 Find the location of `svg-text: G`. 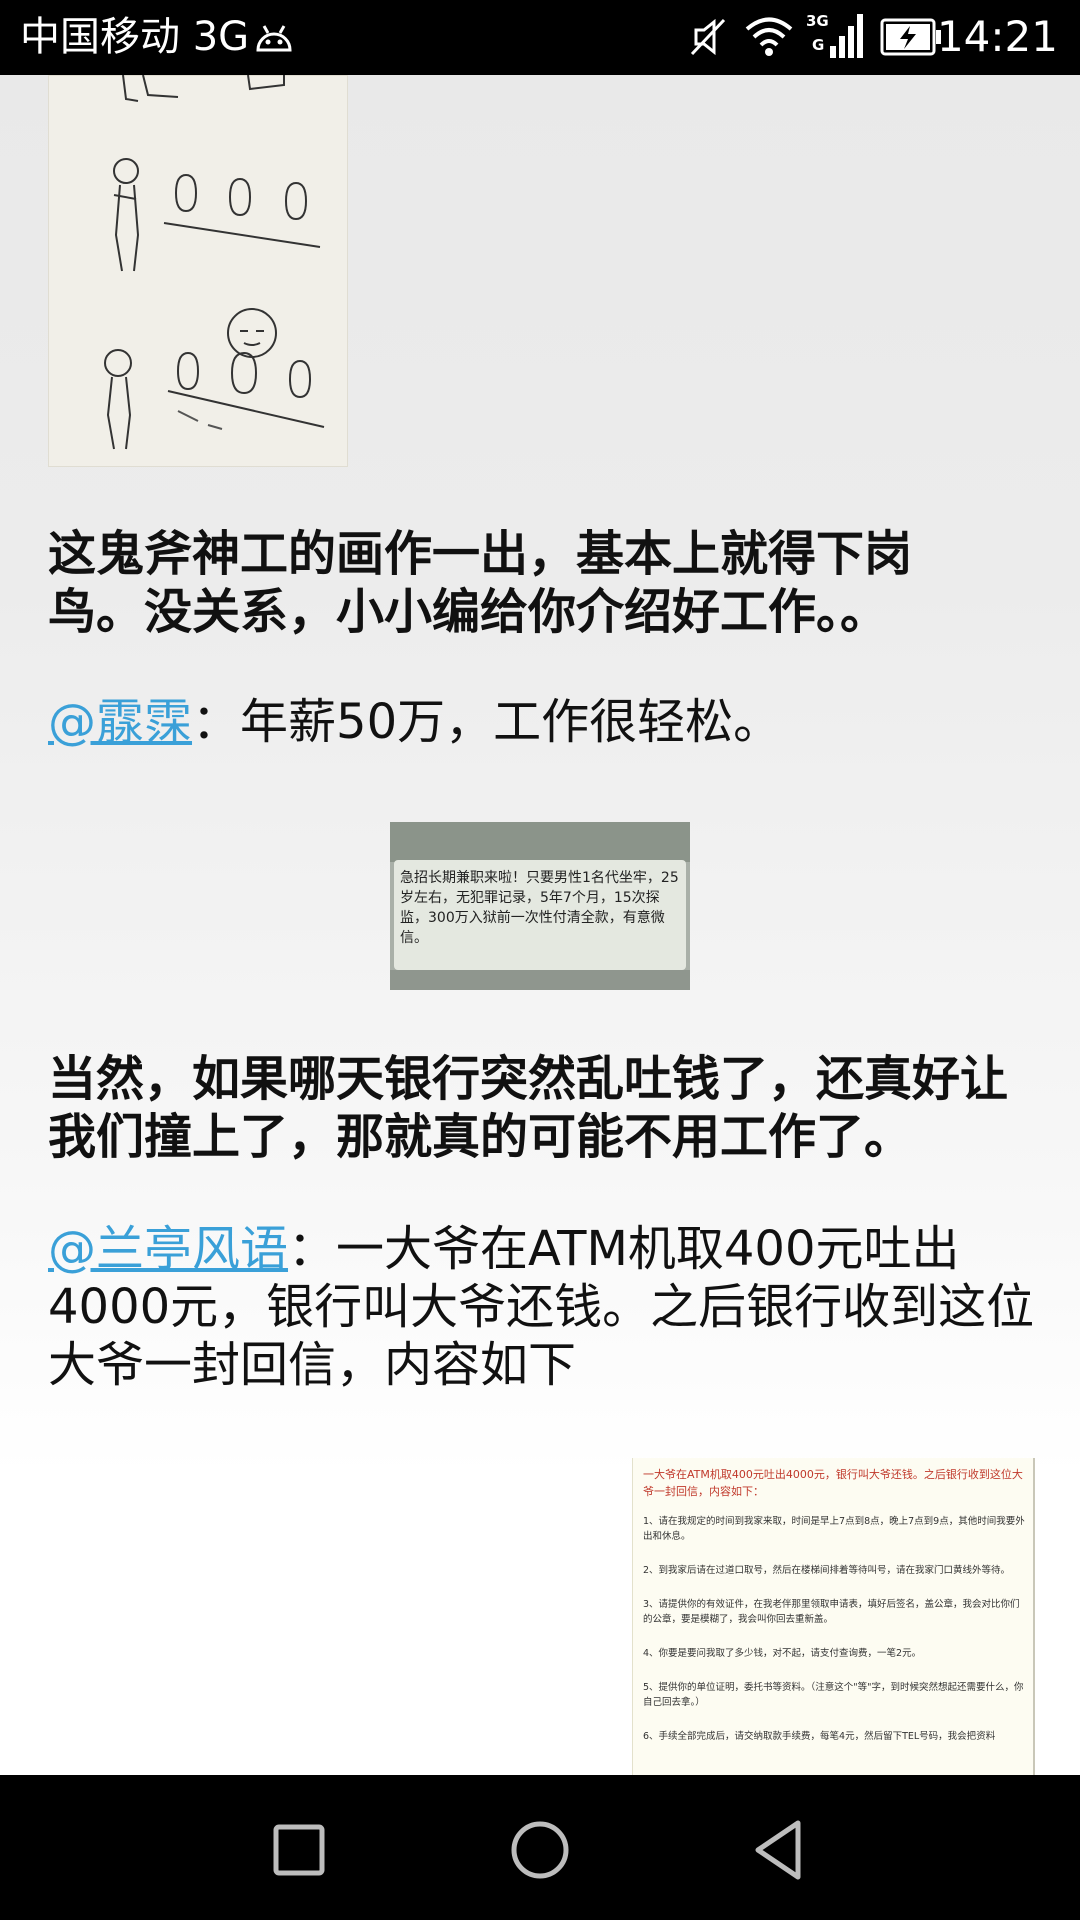

svg-text: G is located at coordinates (818, 45).